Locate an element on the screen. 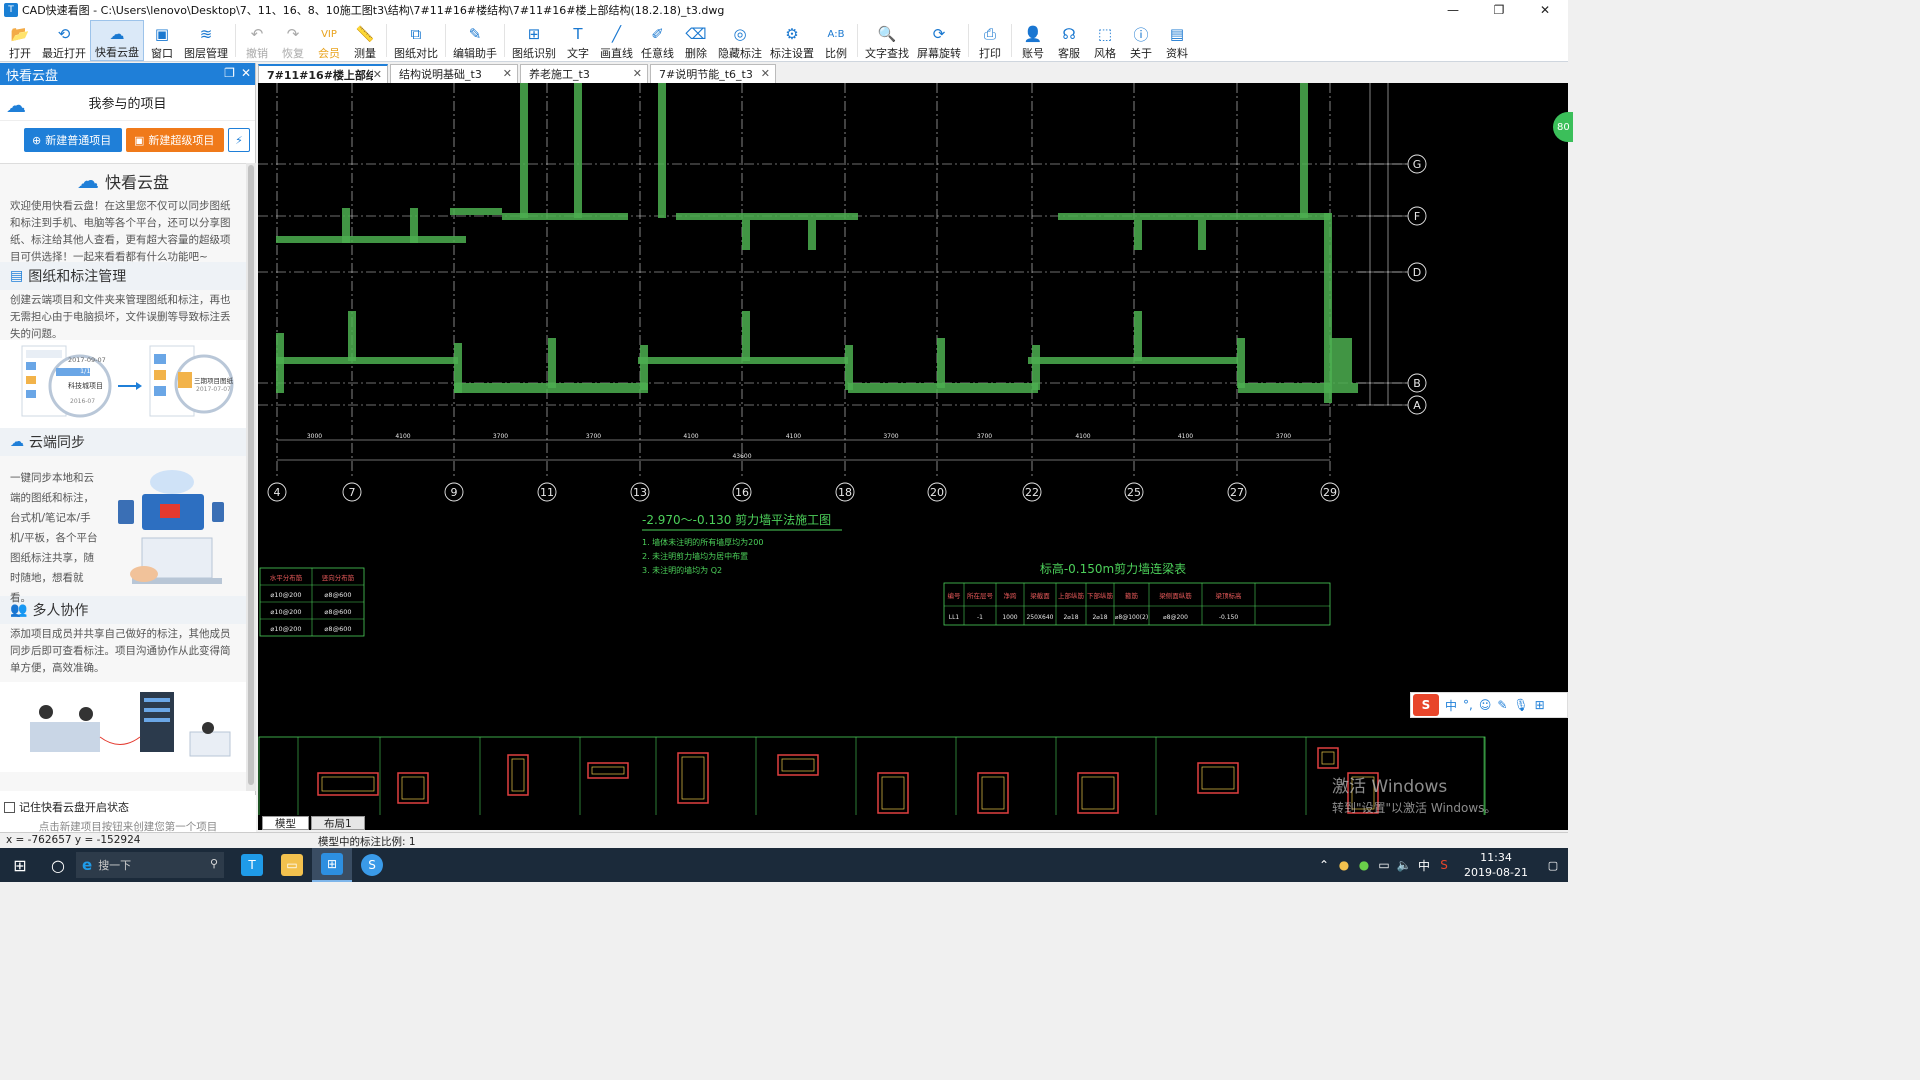 Image resolution: width=1920 pixels, height=1080 pixels. dimension-label: 3000 is located at coordinates (314, 436).